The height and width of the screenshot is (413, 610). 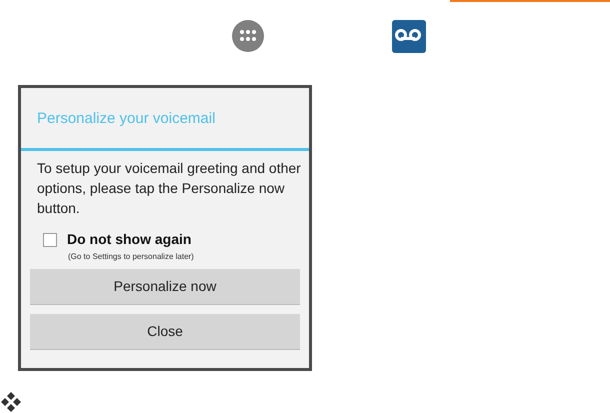 What do you see at coordinates (409, 36) in the screenshot?
I see `voicemail-icon` at bounding box center [409, 36].